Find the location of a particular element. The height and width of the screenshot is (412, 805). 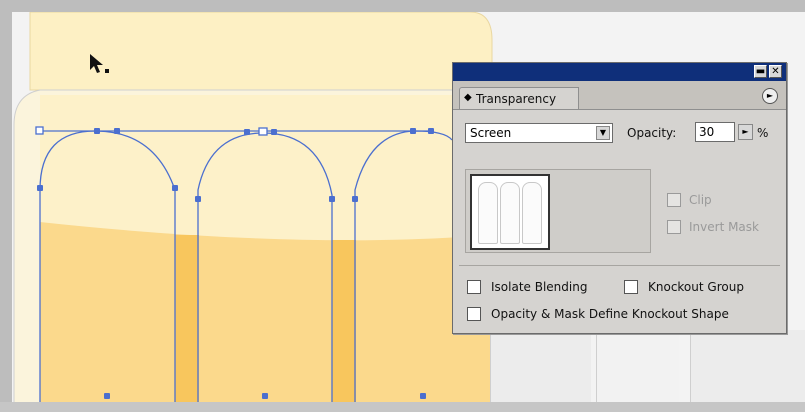

artwork-thumbnail is located at coordinates (510, 212).